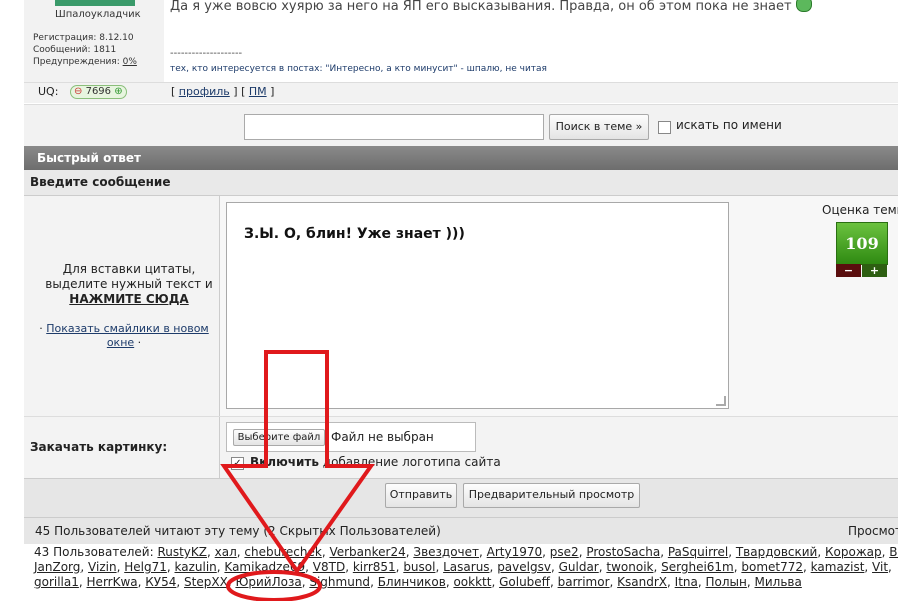 The width and height of the screenshot is (898, 601). I want to click on annotation-arrow, so click(297, 462).